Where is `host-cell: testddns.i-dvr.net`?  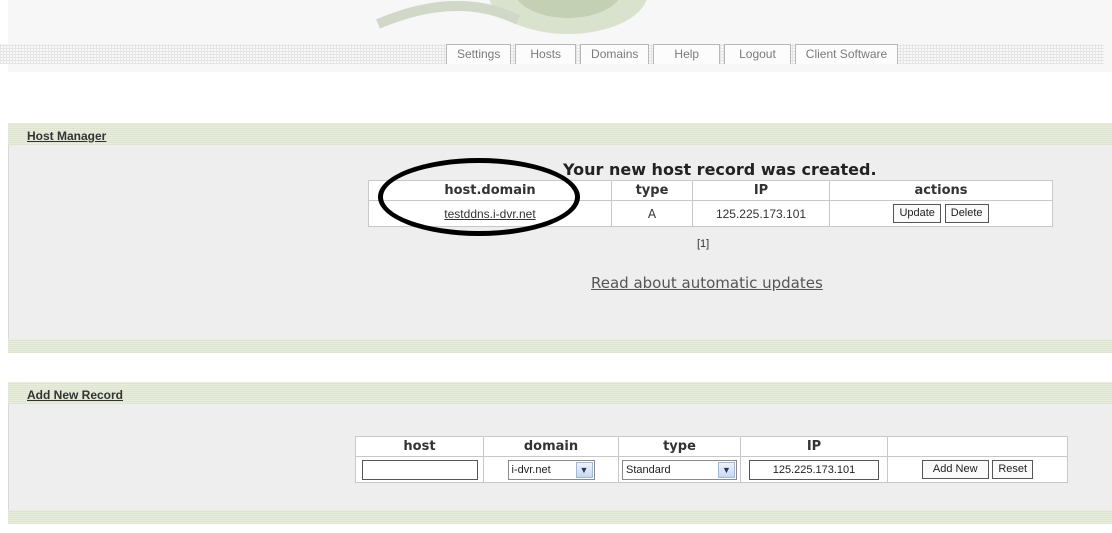
host-cell: testddns.i-dvr.net is located at coordinates (490, 213).